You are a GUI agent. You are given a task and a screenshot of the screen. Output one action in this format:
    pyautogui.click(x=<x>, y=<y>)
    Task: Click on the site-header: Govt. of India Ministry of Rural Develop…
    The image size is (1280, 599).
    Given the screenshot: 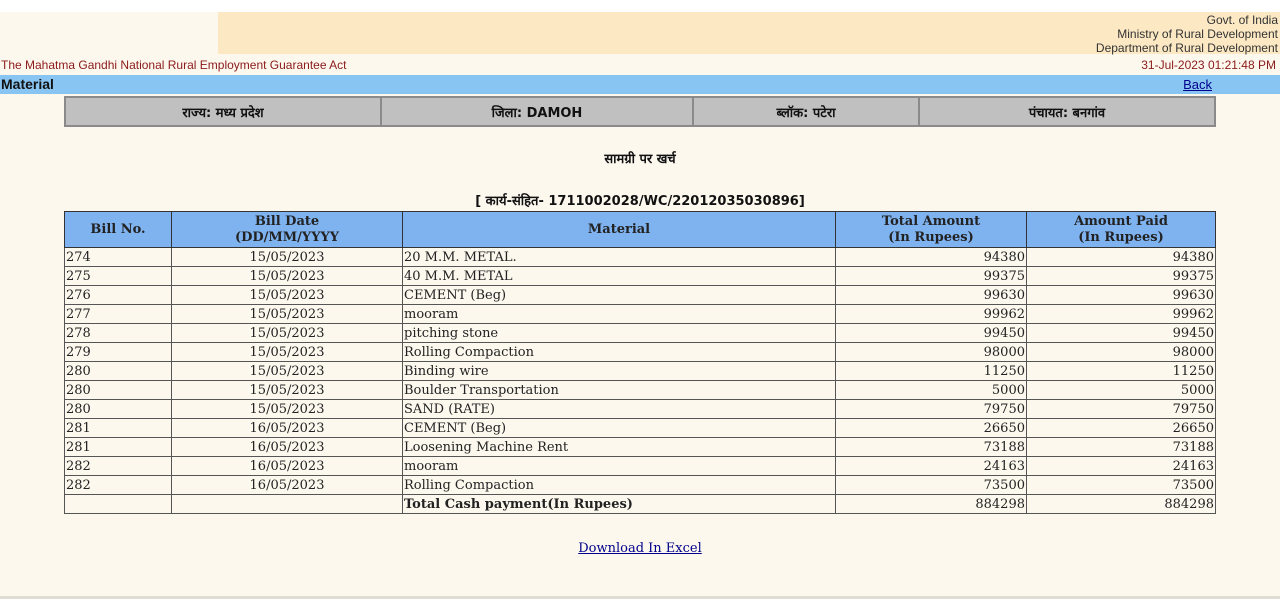 What is the action you would take?
    pyautogui.click(x=640, y=43)
    